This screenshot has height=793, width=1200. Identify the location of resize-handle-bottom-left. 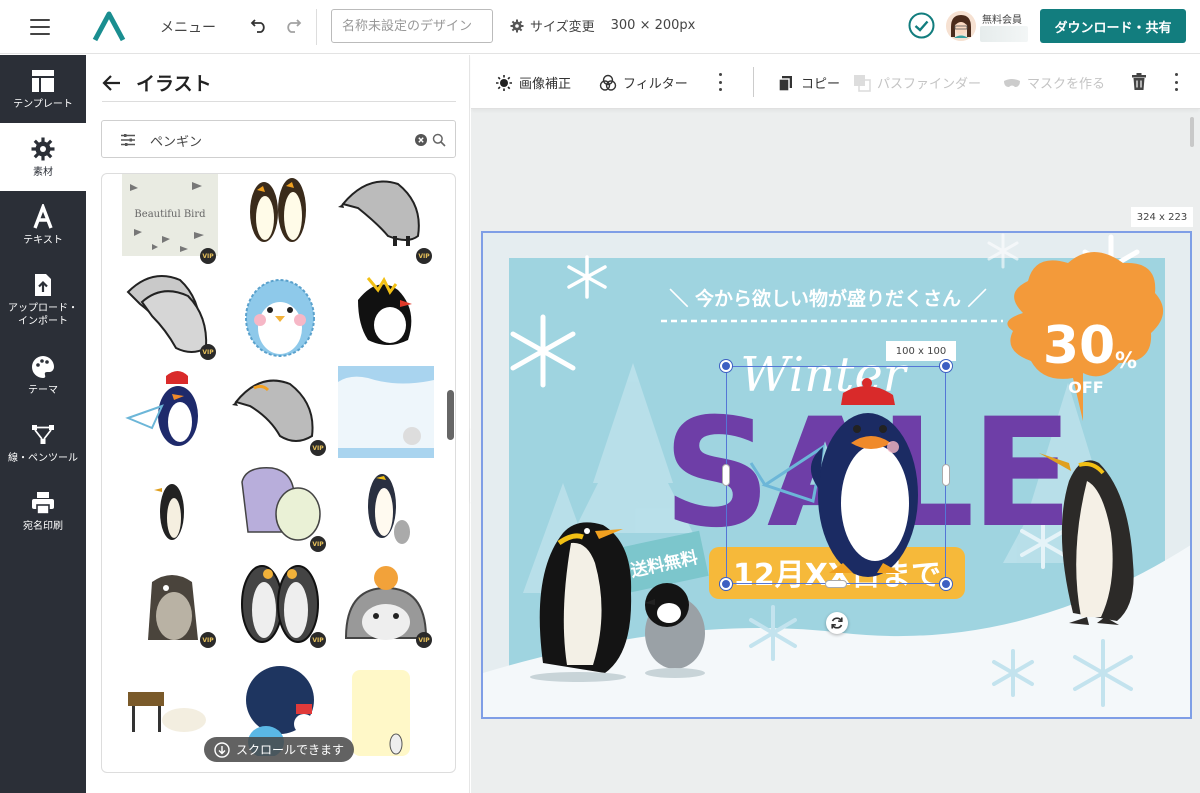
(726, 584).